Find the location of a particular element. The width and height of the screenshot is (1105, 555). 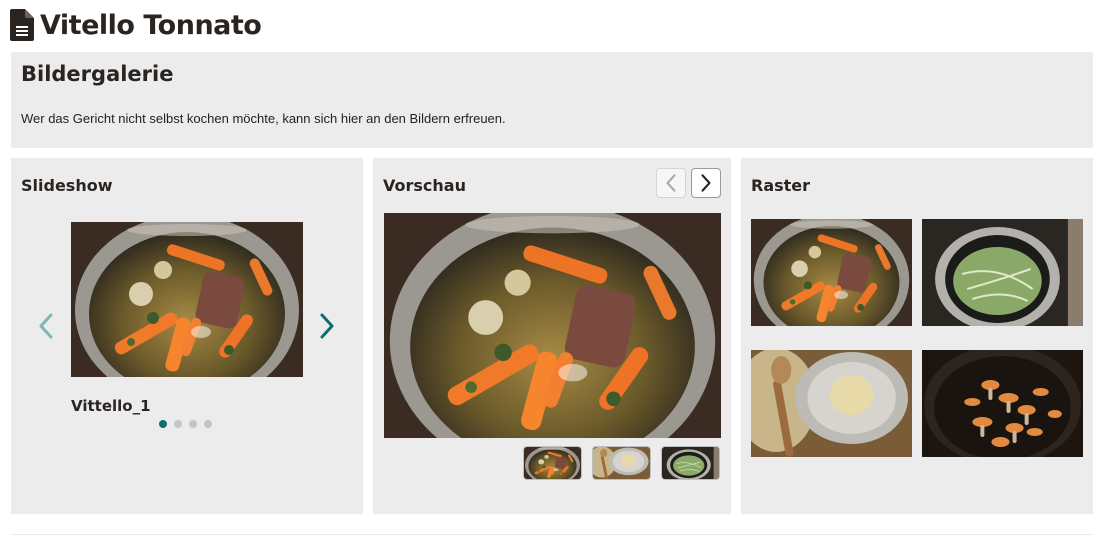

grid-title: Raster is located at coordinates (781, 185).